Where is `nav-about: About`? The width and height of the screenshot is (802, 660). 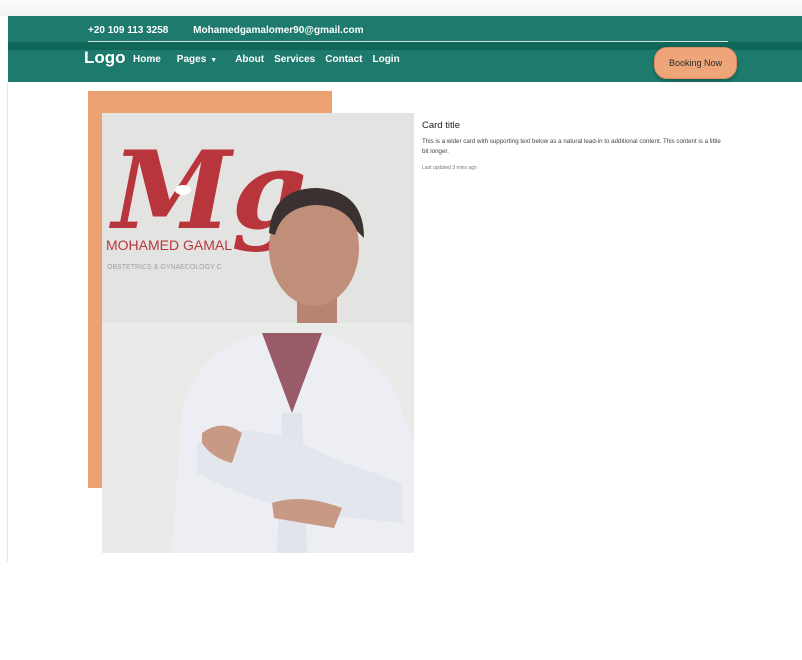 nav-about: About is located at coordinates (249, 59).